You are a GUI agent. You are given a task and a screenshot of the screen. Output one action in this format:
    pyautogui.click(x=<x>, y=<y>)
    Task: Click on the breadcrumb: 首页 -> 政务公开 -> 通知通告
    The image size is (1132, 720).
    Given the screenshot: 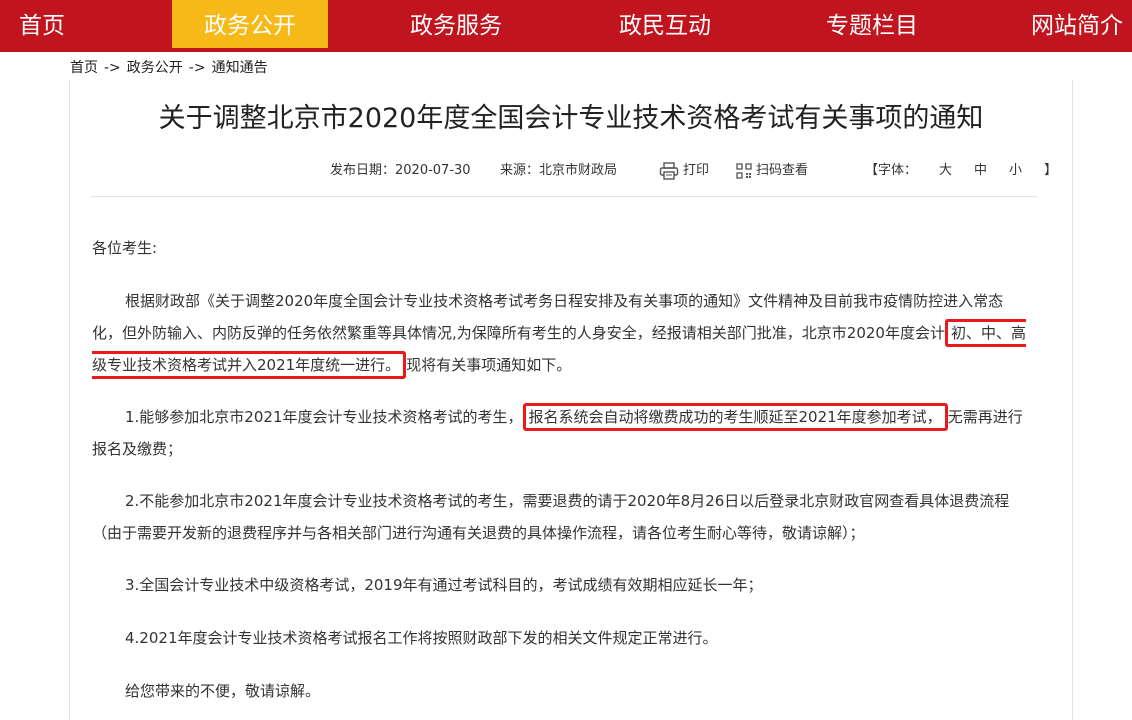 What is the action you would take?
    pyautogui.click(x=169, y=67)
    